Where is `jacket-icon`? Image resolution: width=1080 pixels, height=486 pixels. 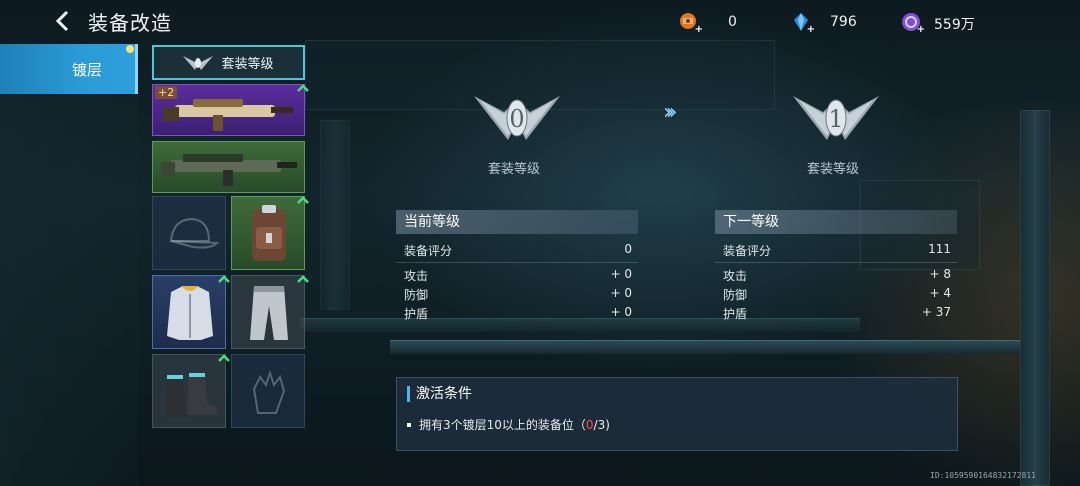 jacket-icon is located at coordinates (190, 313).